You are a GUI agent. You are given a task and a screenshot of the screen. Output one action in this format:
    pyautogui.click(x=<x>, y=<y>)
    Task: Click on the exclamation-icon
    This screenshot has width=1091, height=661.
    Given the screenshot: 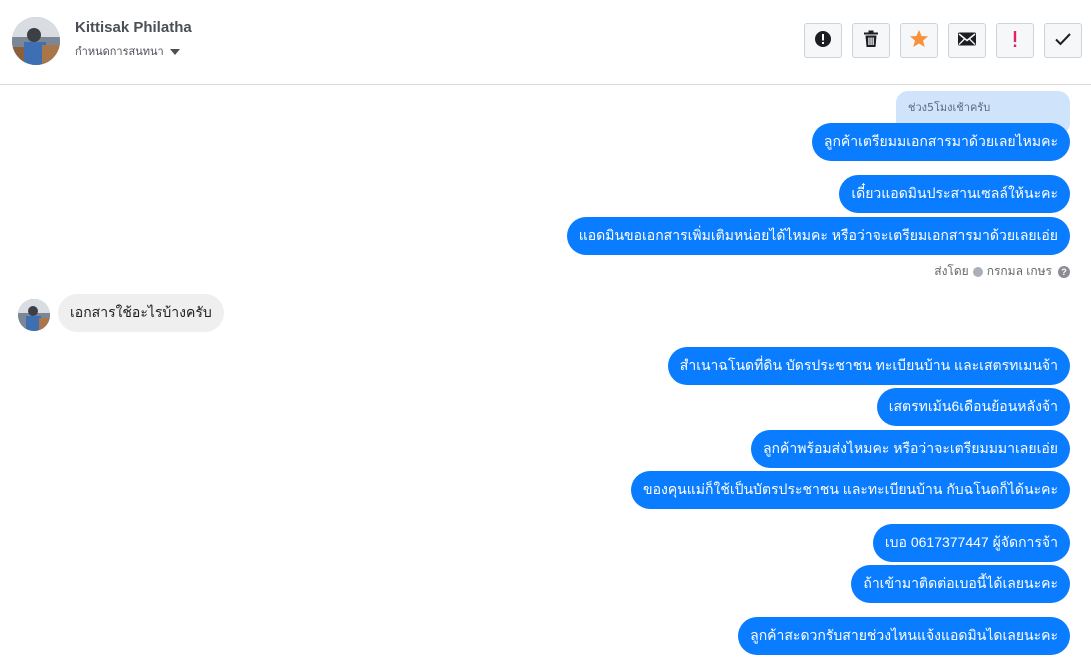 What is the action you would take?
    pyautogui.click(x=1015, y=41)
    